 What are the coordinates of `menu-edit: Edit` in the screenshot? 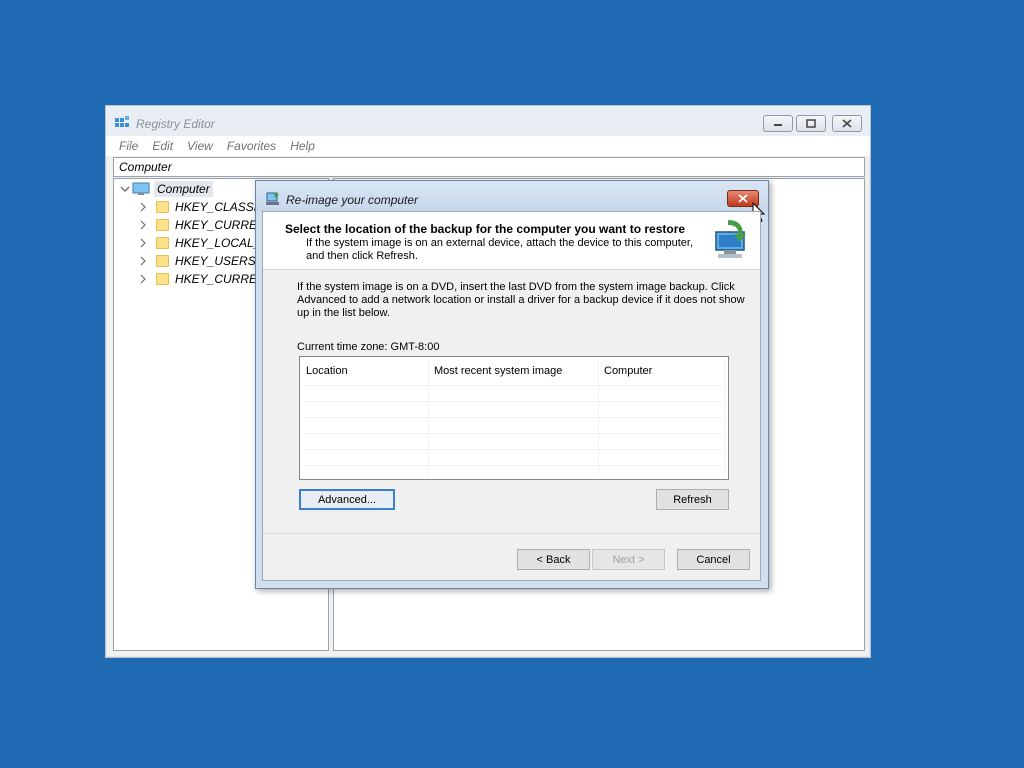 It's located at (162, 146).